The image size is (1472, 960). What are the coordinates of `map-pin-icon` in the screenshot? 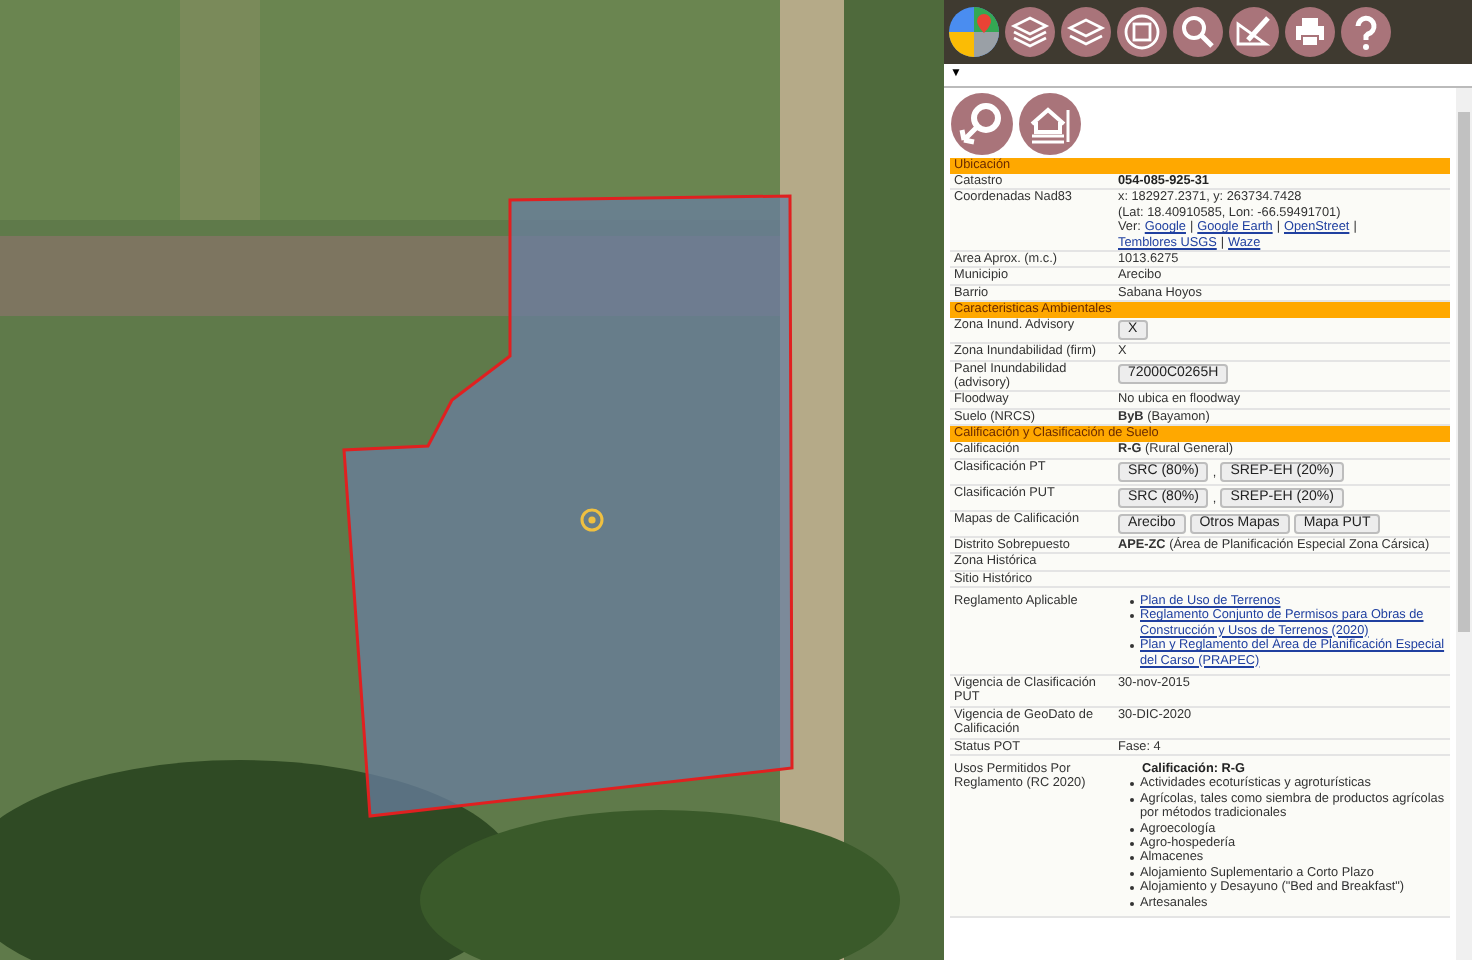 It's located at (974, 32).